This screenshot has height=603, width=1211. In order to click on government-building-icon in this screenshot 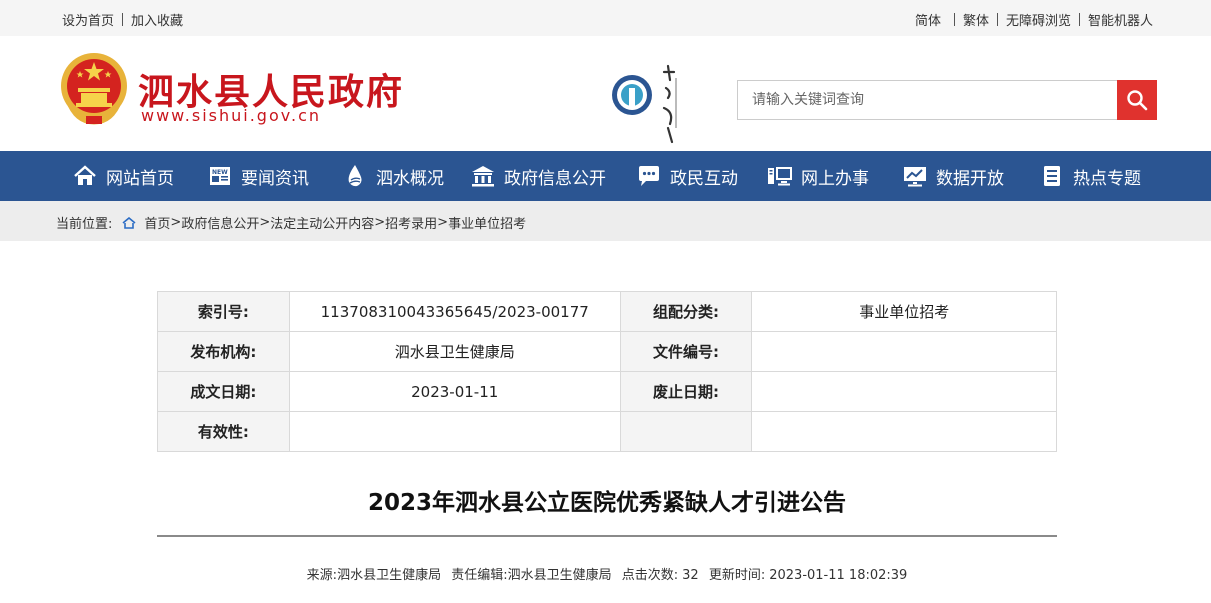, I will do `click(483, 176)`.